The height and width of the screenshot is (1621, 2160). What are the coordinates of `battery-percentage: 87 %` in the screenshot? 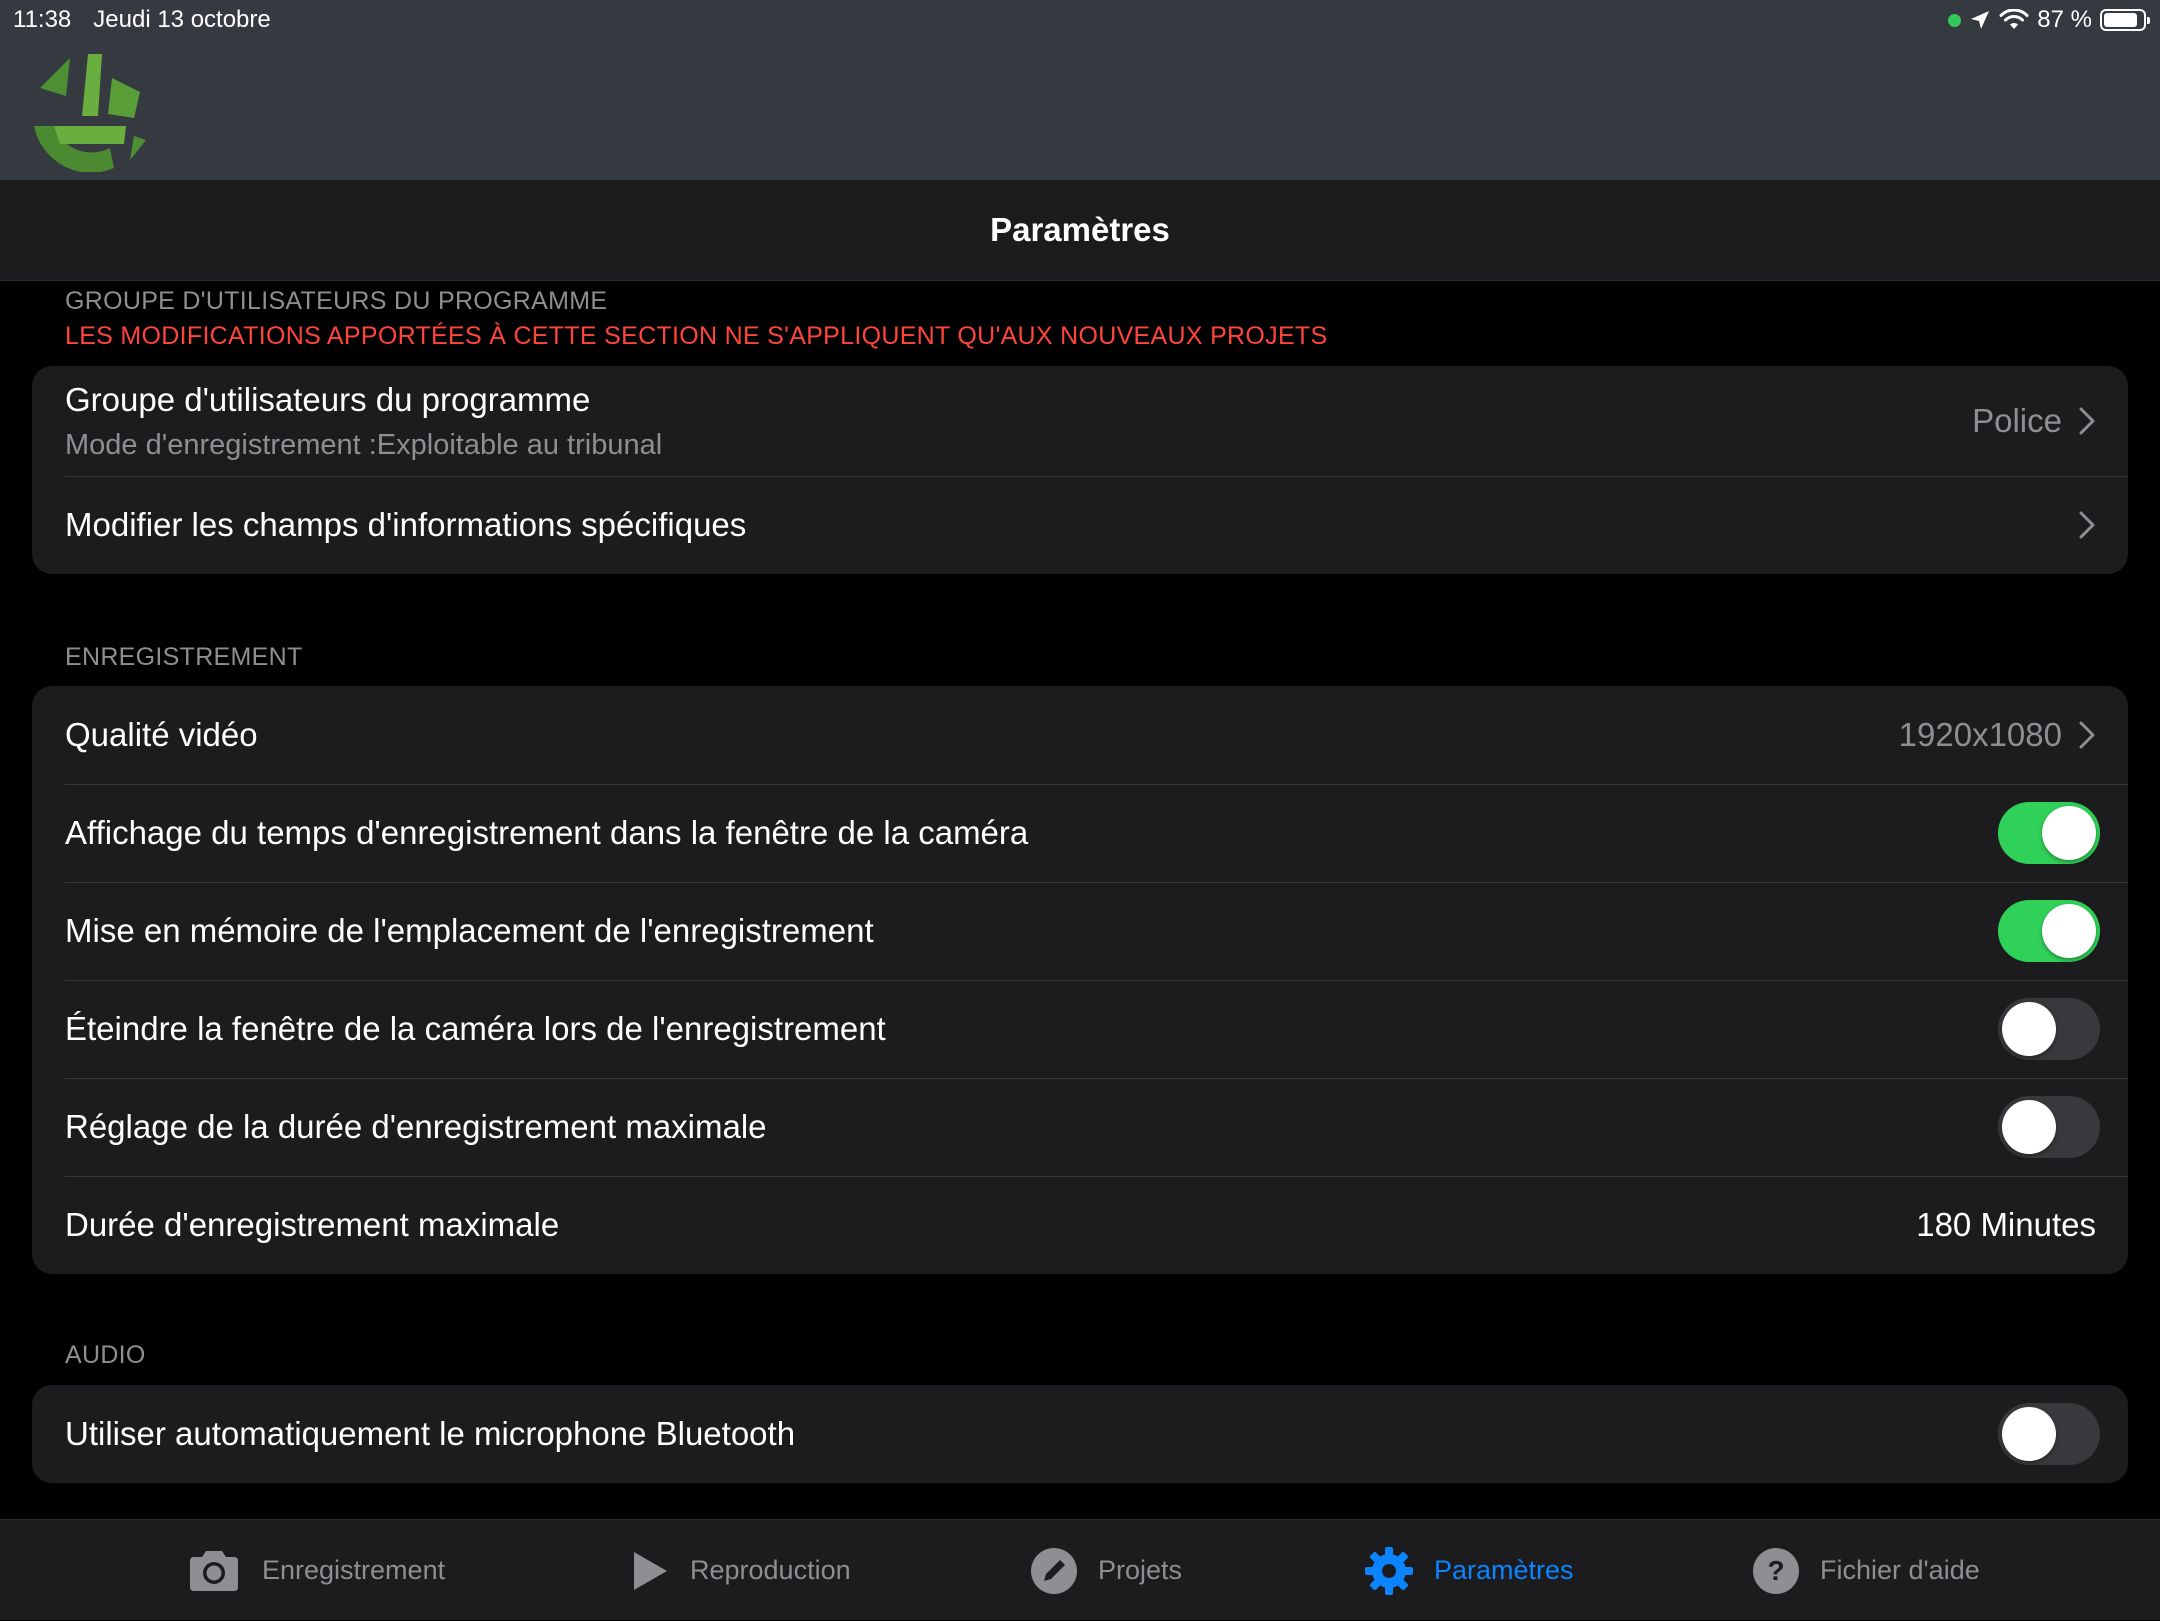 It's located at (2064, 19).